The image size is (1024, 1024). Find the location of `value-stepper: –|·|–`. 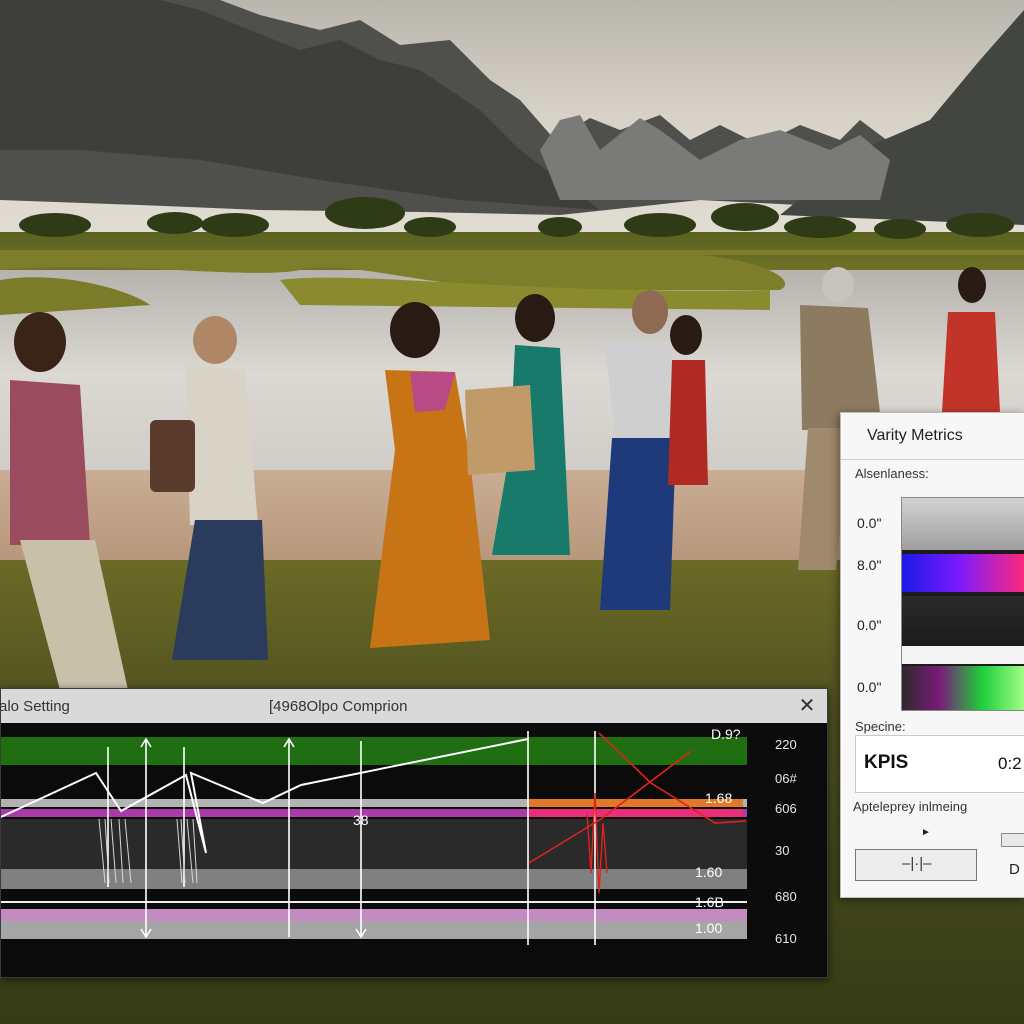

value-stepper: –|·|– is located at coordinates (916, 865).